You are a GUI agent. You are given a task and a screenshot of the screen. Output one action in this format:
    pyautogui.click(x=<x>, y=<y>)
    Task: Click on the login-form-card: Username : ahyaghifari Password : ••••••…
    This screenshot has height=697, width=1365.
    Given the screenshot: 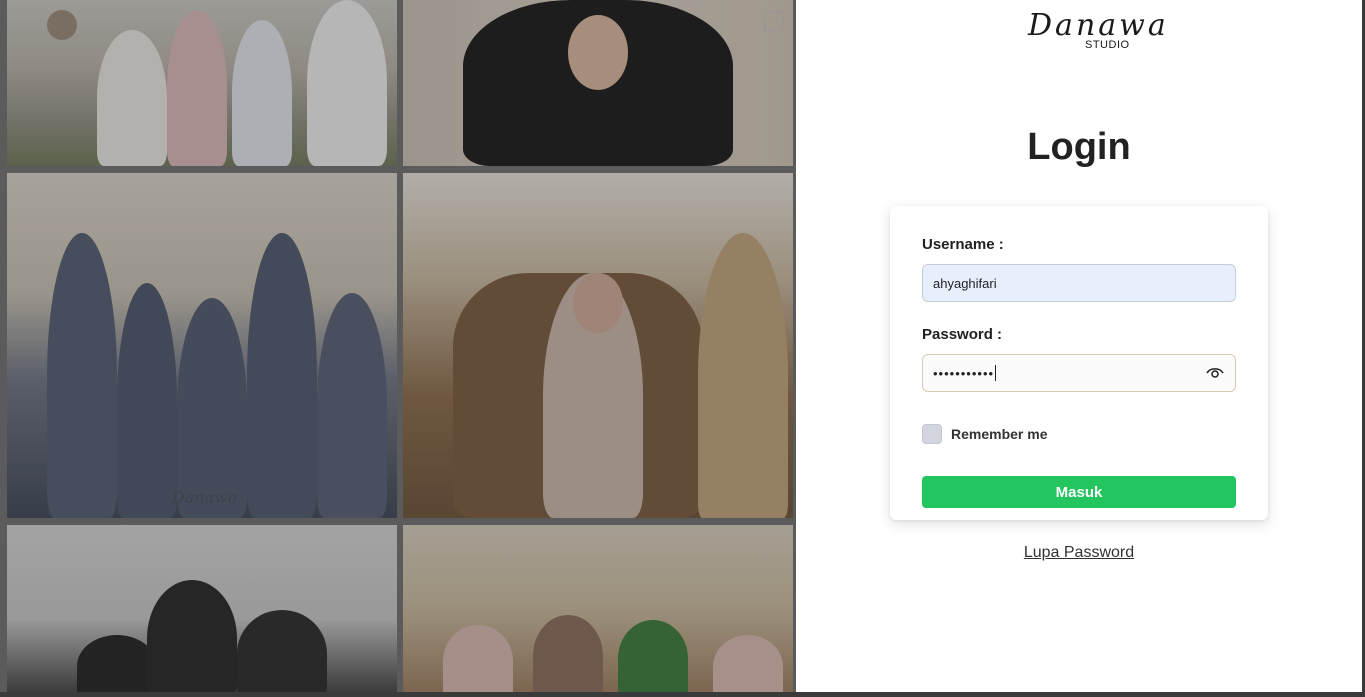 What is the action you would take?
    pyautogui.click(x=1079, y=363)
    